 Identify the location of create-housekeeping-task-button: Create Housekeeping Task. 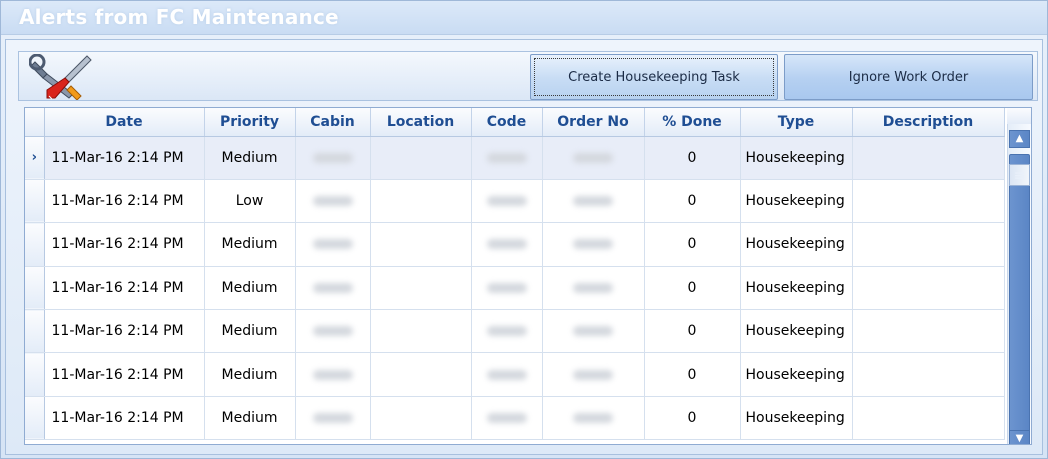
(654, 77).